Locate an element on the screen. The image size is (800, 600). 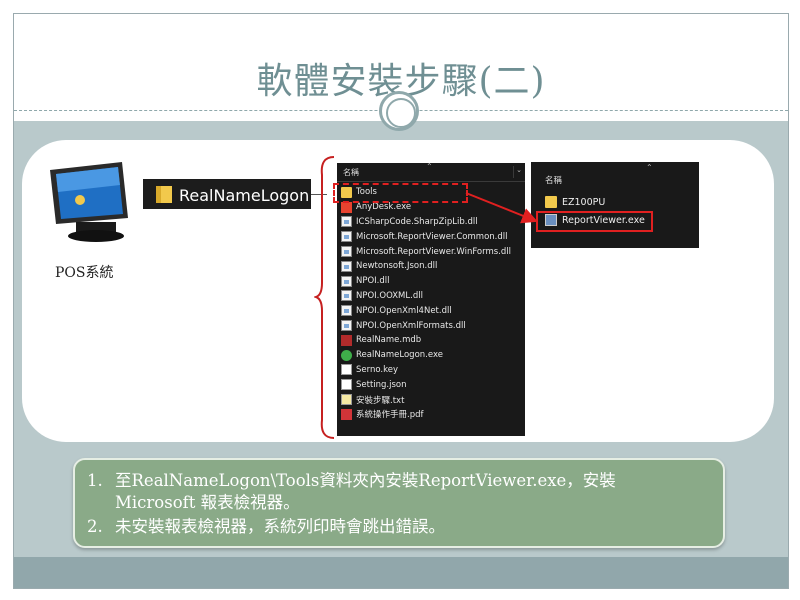
file-item: Microsoft.ReportViewer.WinForms.dll is located at coordinates (431, 251).